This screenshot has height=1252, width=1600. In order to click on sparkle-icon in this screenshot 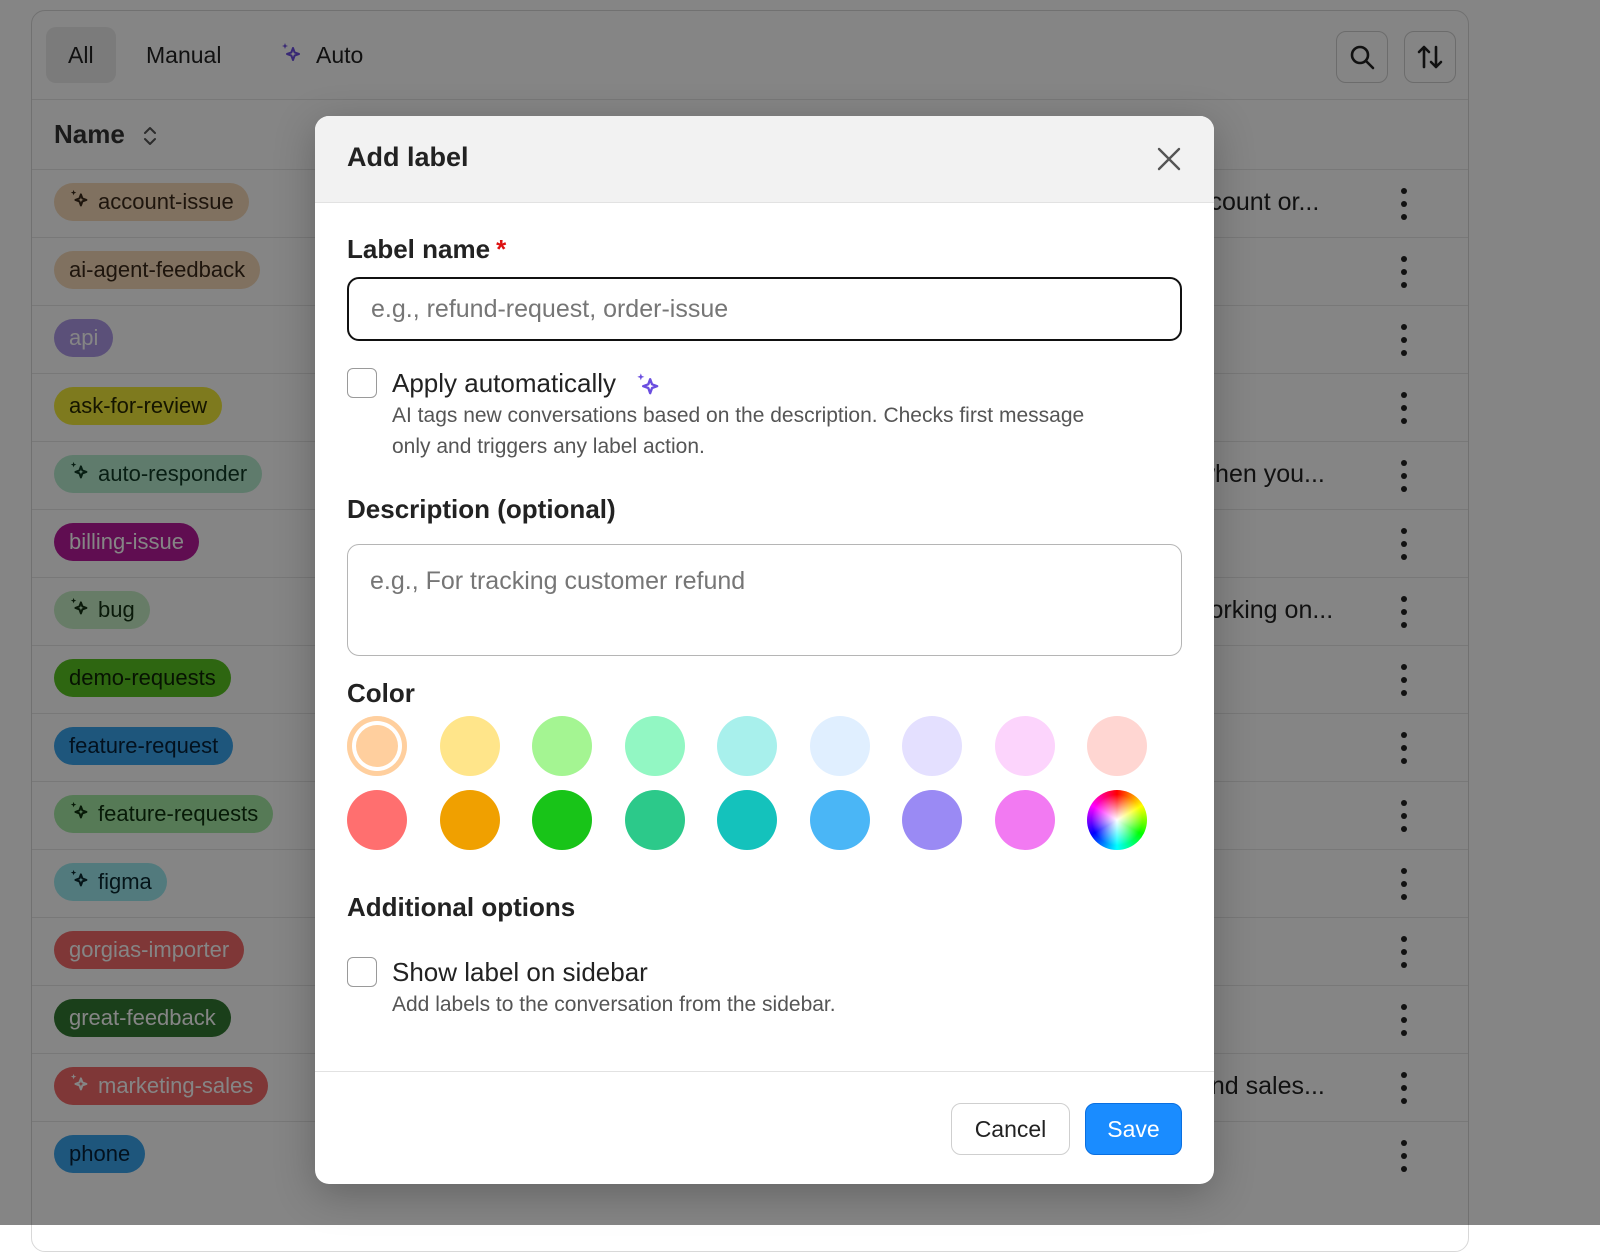, I will do `click(648, 384)`.